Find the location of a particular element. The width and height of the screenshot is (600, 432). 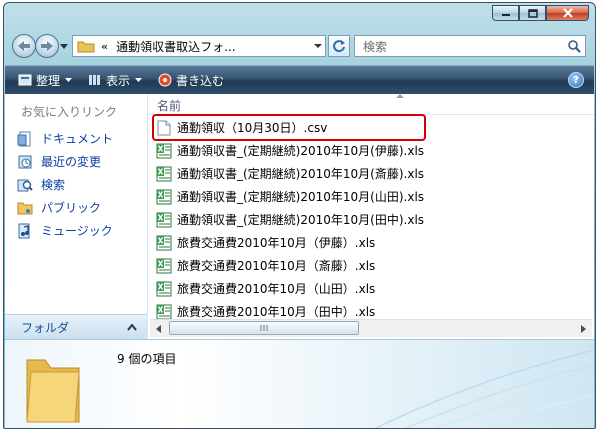

close-button is located at coordinates (567, 13).